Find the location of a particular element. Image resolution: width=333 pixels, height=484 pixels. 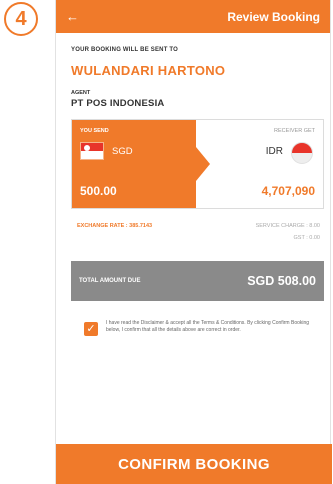

page-title: Review Booking is located at coordinates (273, 16).